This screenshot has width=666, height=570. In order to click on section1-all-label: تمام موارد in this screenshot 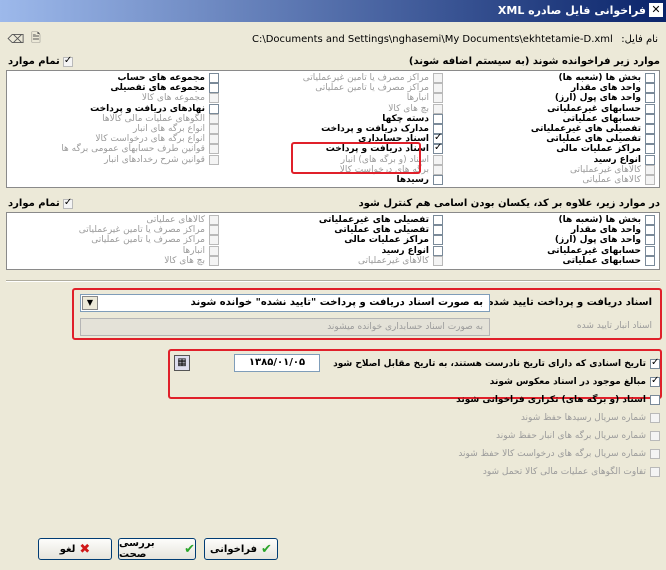, I will do `click(34, 61)`.